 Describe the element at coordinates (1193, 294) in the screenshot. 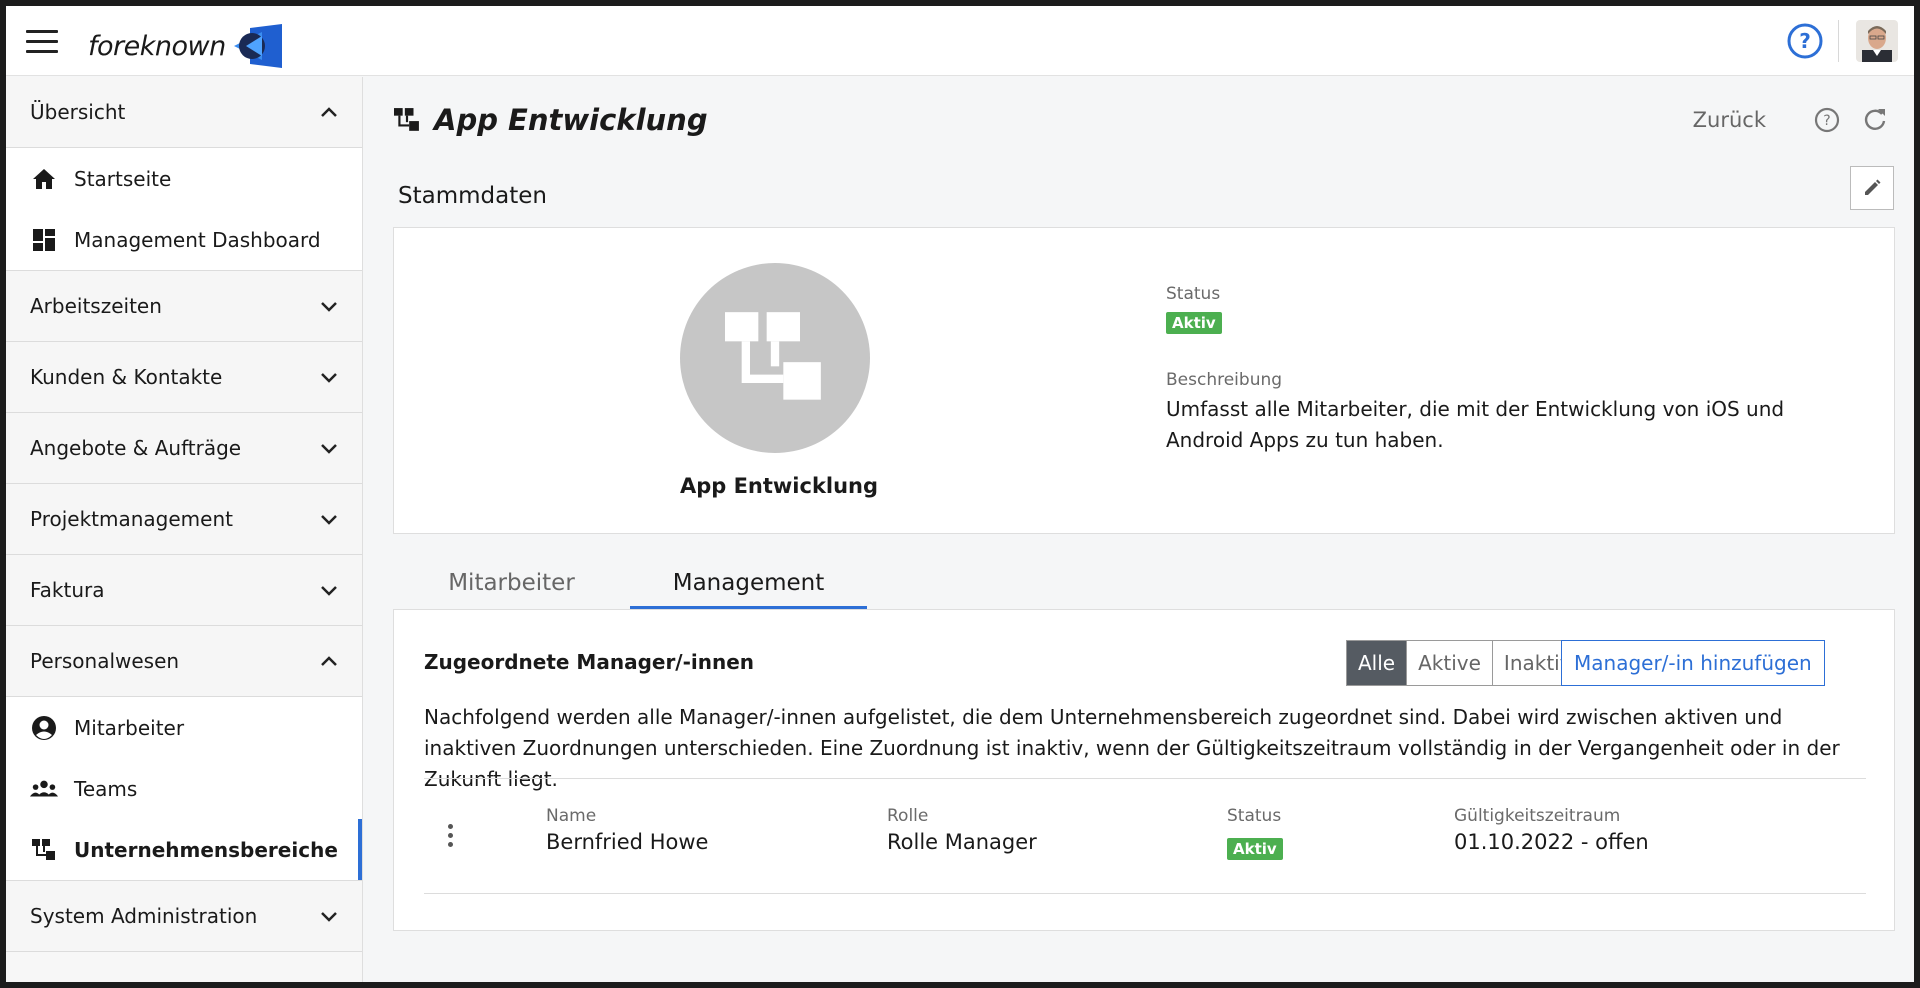

I see `status-label: Status` at that location.